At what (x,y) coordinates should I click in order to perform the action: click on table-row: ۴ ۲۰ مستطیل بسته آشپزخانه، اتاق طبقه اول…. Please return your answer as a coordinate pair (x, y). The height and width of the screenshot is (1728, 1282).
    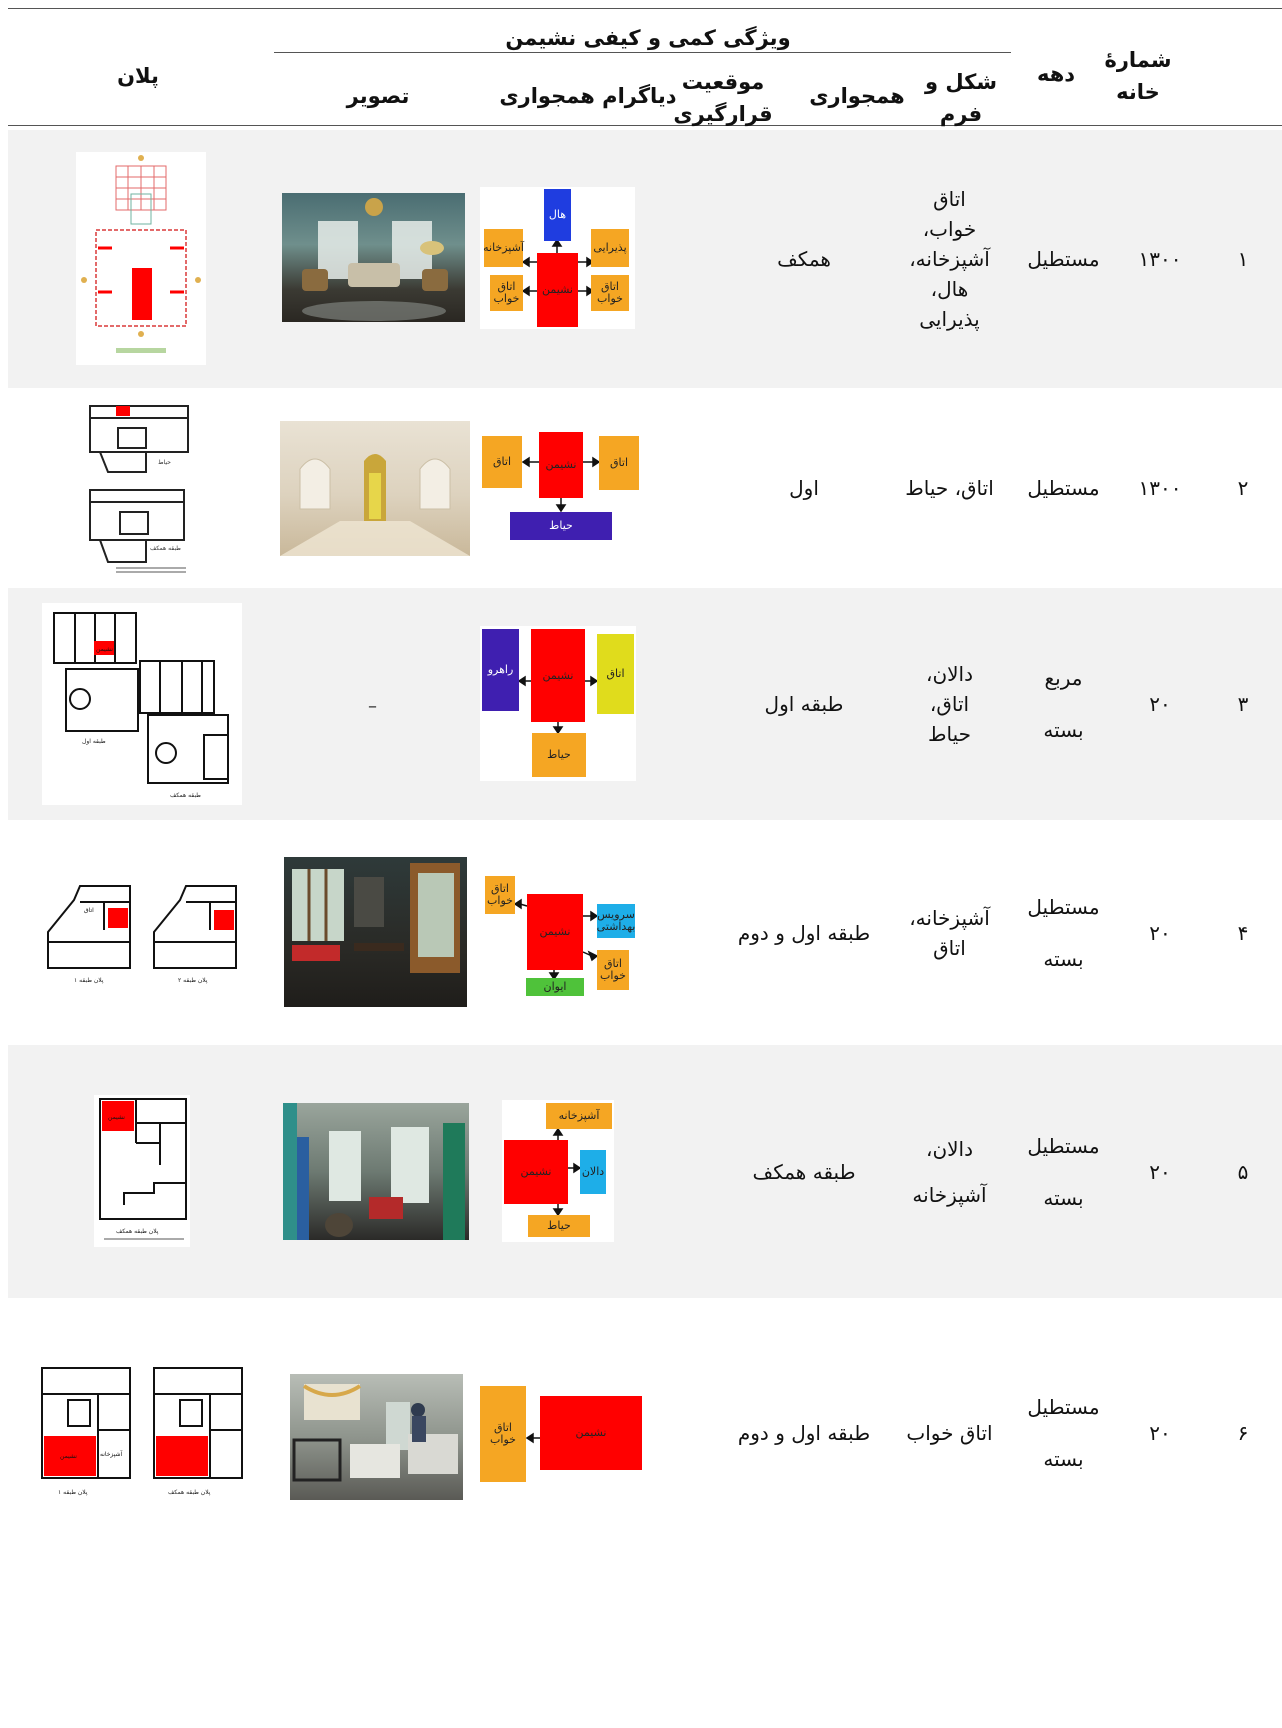
    Looking at the image, I should click on (645, 932).